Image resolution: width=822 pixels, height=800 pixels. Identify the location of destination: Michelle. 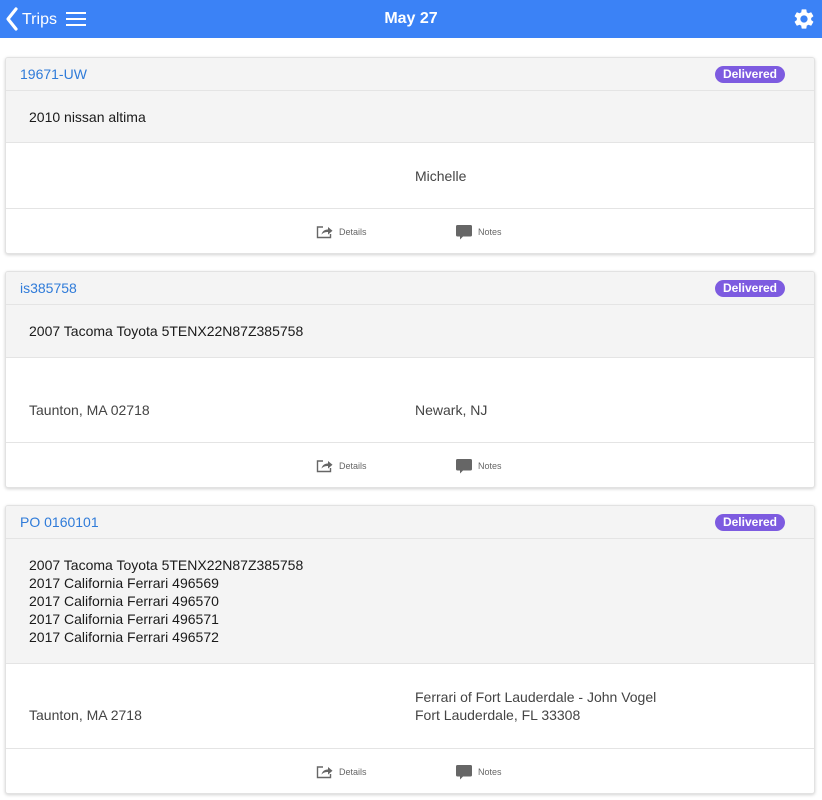
(440, 176).